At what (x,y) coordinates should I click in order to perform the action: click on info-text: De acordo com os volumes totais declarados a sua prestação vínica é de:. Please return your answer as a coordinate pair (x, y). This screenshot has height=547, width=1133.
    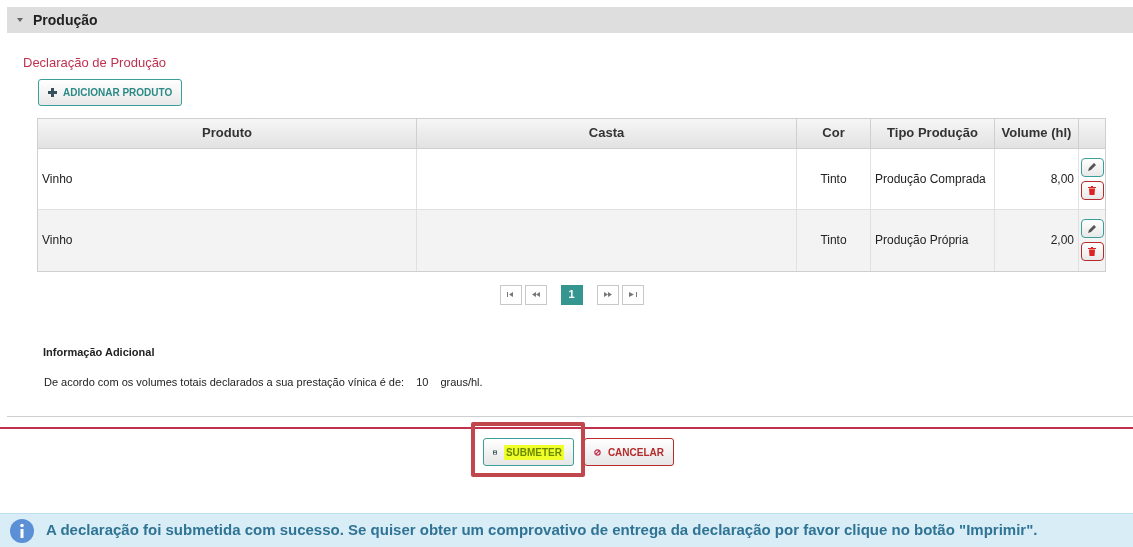
    Looking at the image, I should click on (224, 382).